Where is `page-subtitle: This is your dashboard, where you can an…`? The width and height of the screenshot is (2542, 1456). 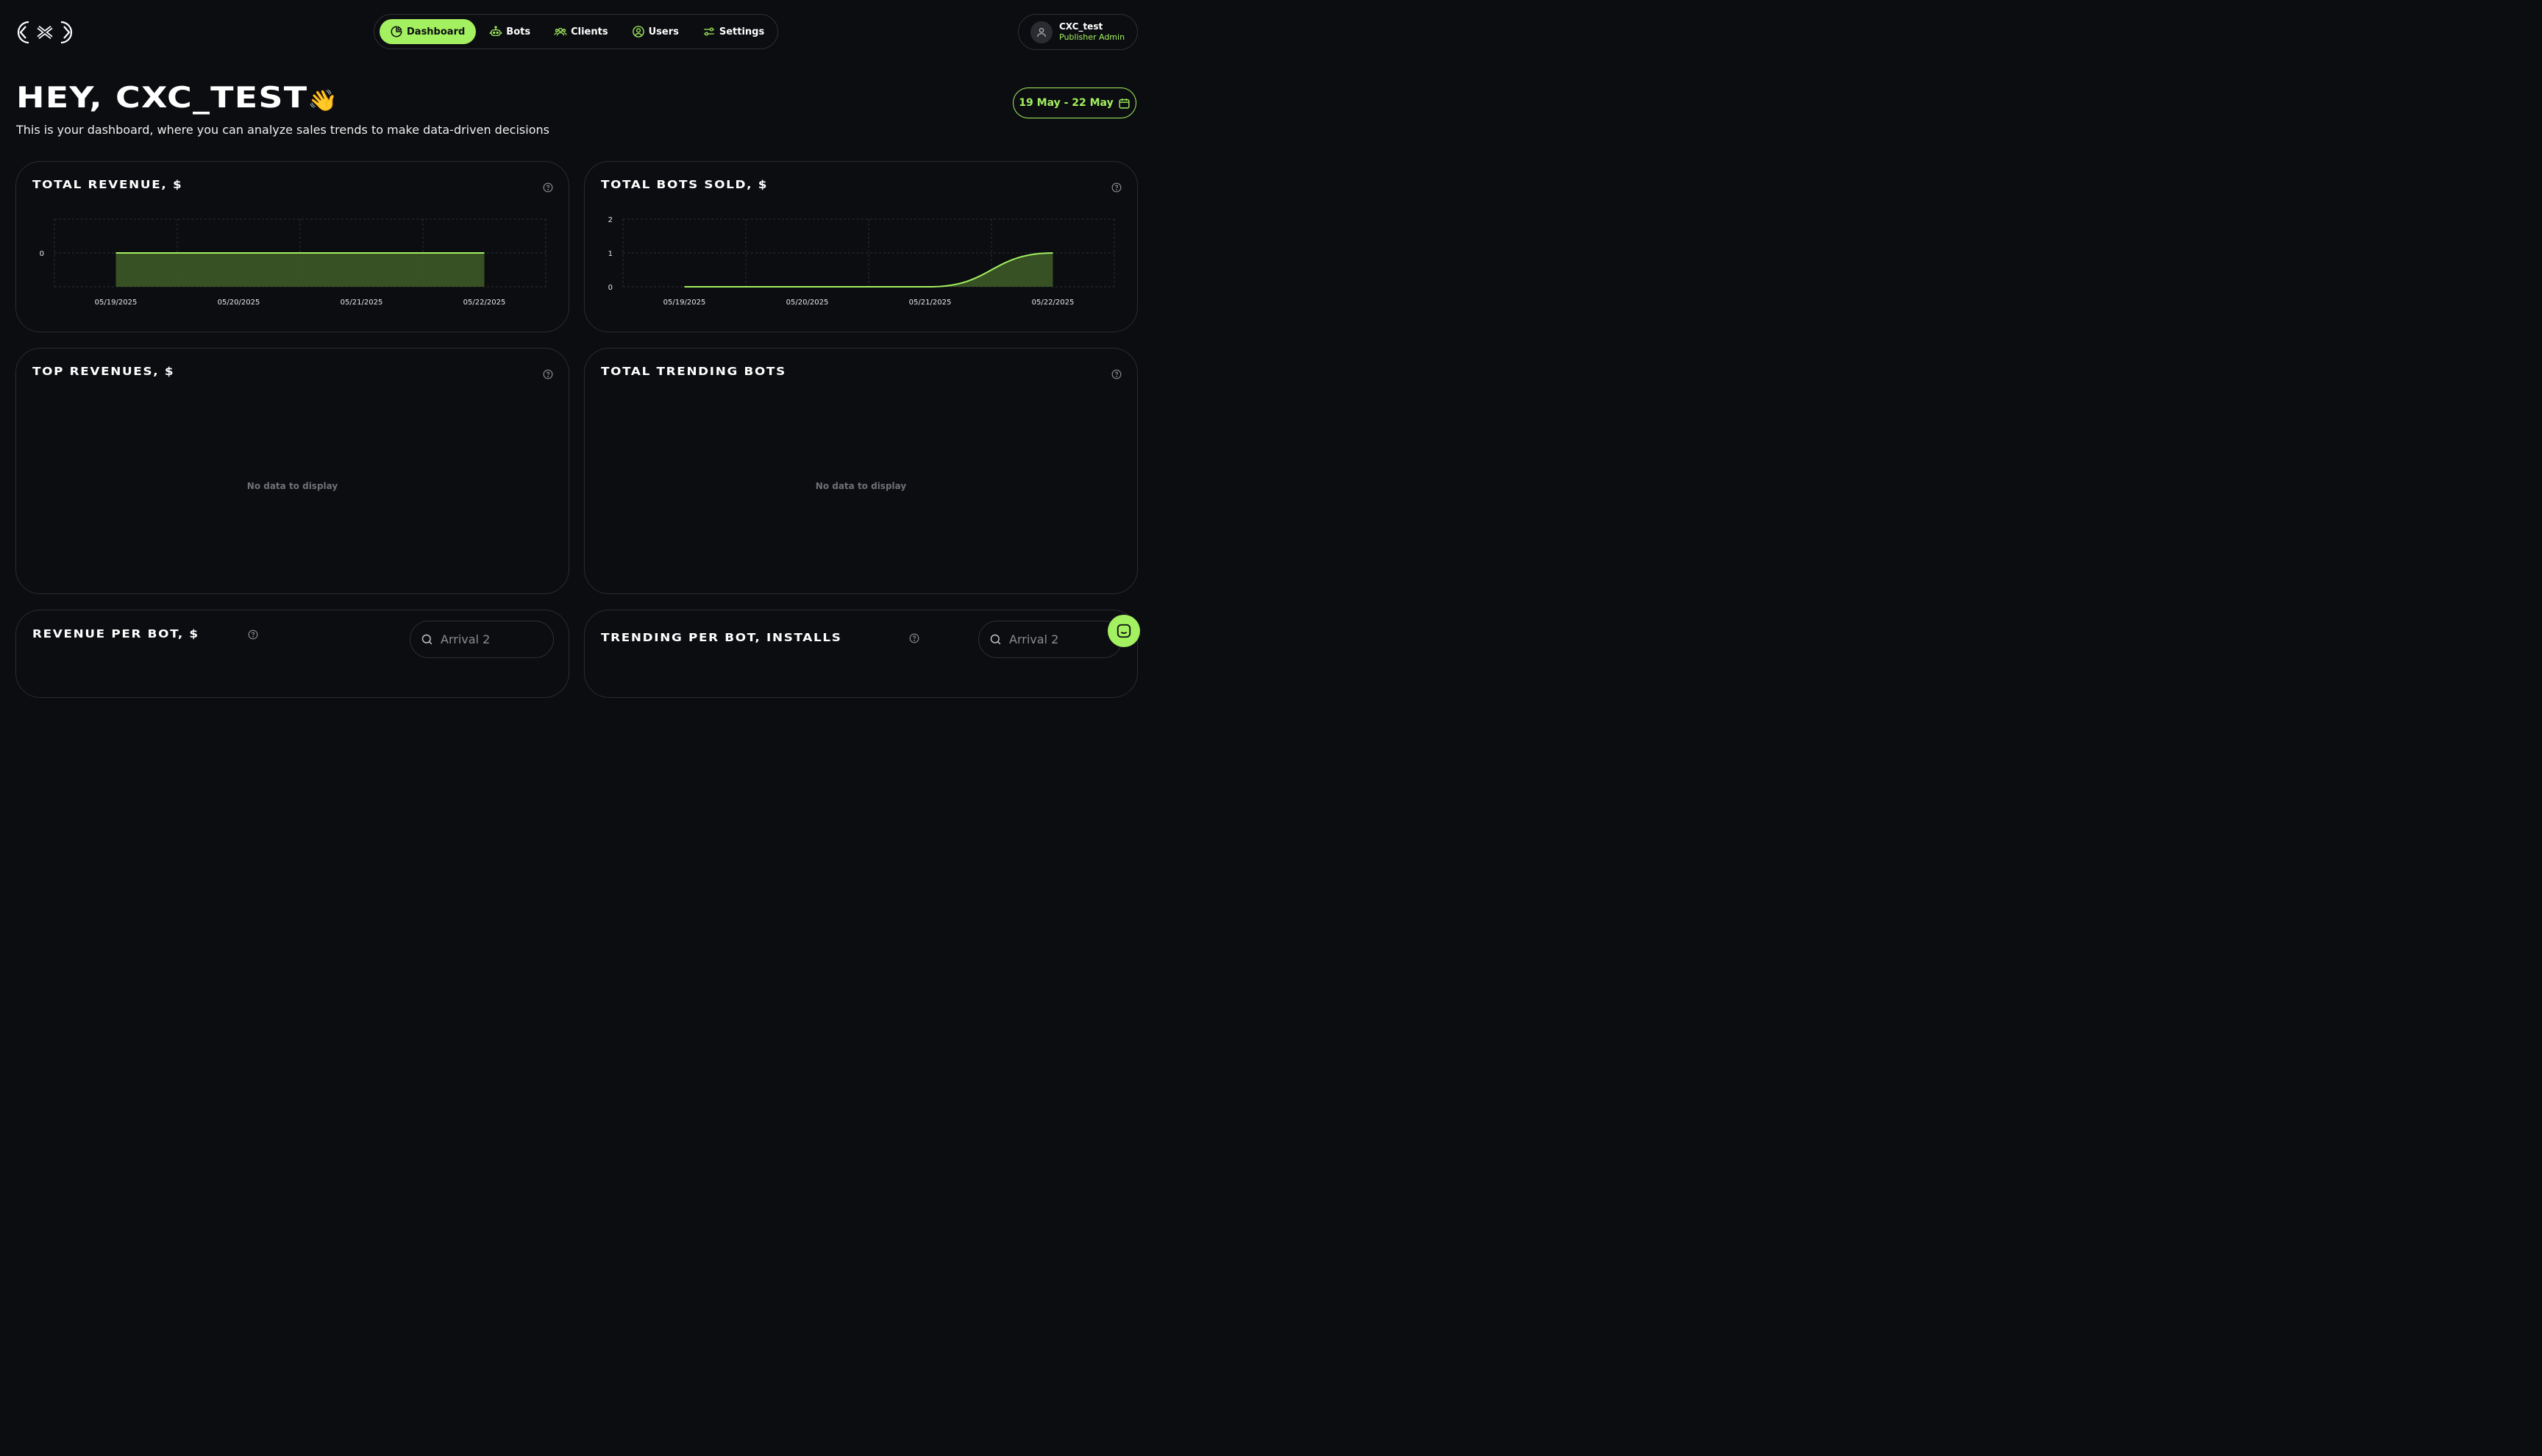 page-subtitle: This is your dashboard, where you can an… is located at coordinates (282, 130).